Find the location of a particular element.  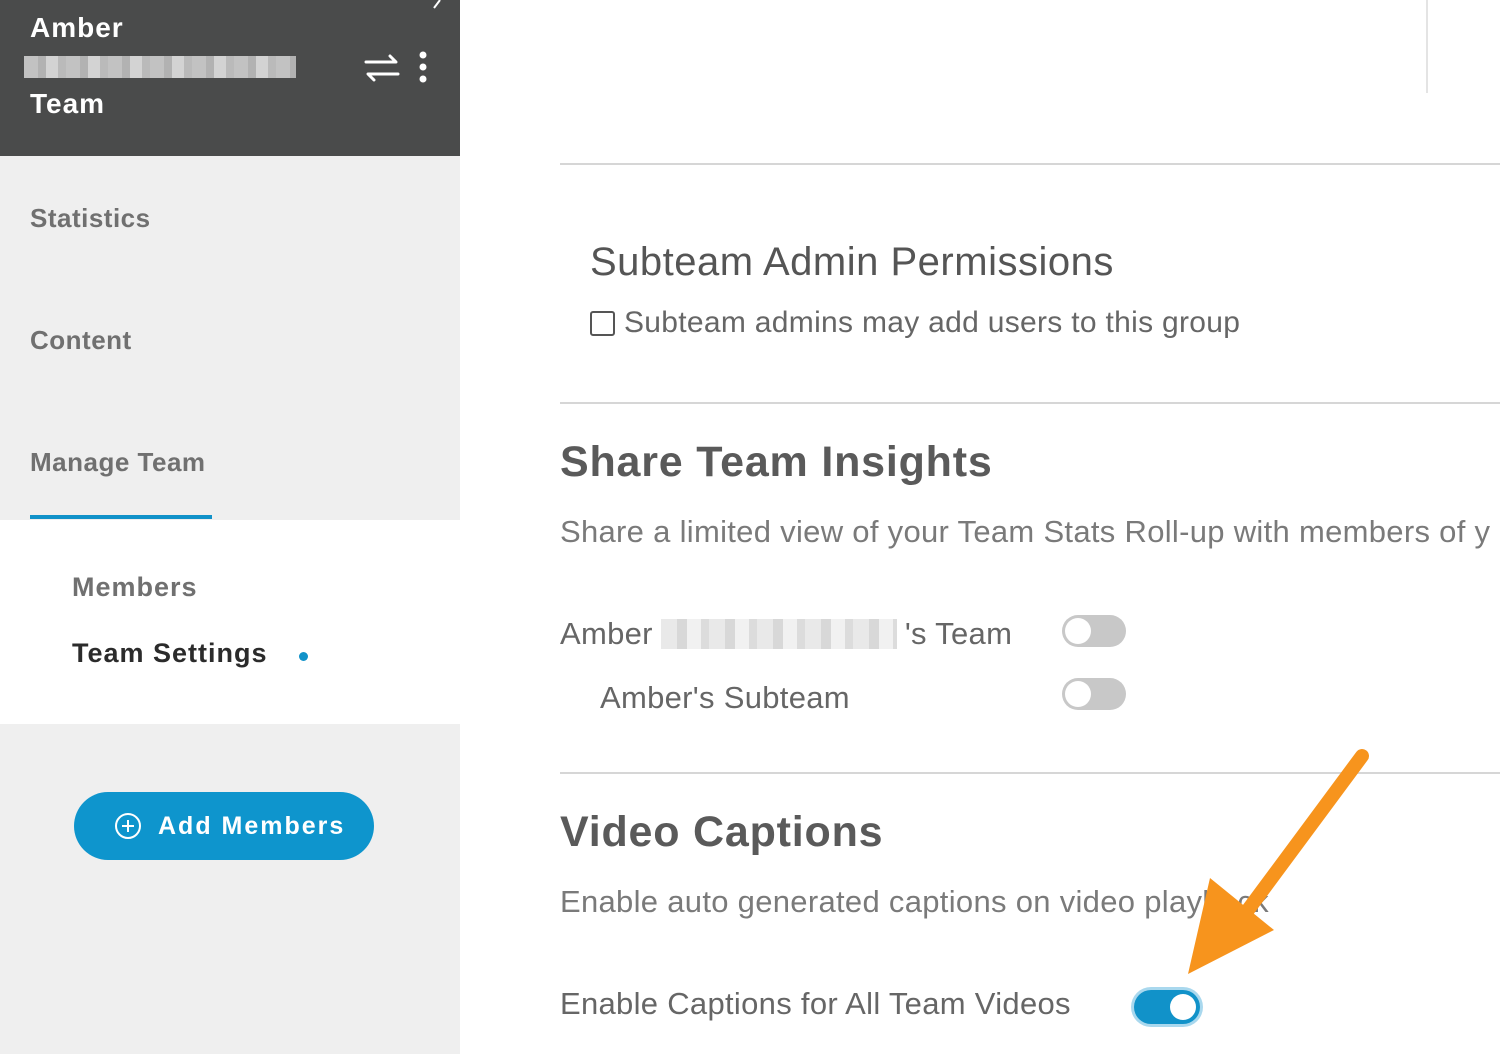

swap-arrows-icon is located at coordinates (382, 68).